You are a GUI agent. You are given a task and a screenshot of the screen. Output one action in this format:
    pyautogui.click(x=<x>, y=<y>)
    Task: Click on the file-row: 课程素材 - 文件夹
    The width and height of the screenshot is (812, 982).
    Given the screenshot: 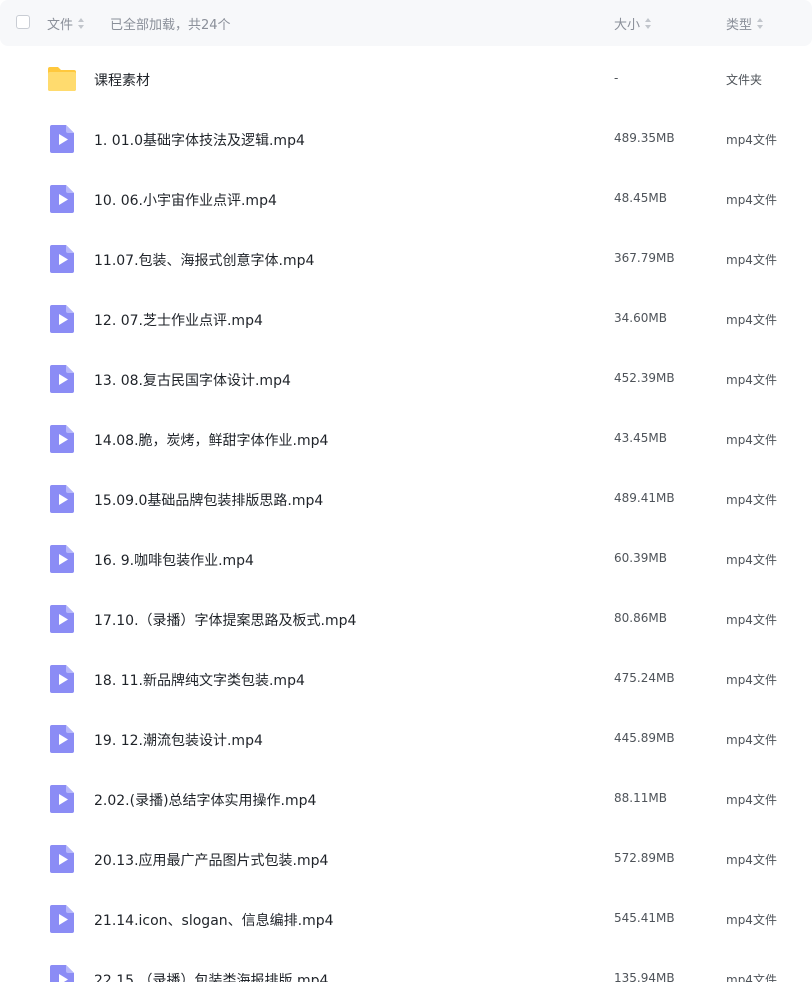 What is the action you would take?
    pyautogui.click(x=406, y=80)
    